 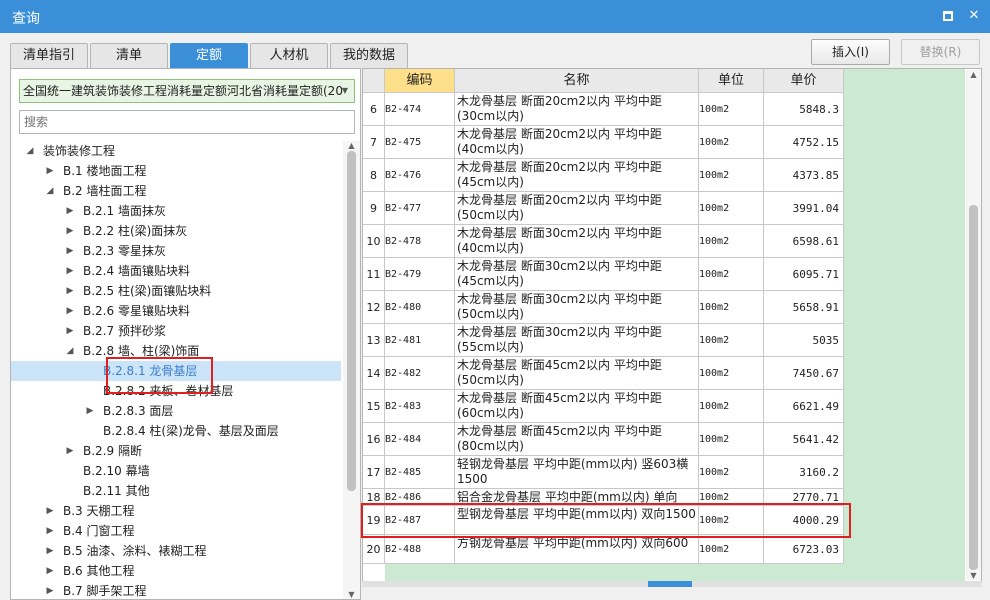 I want to click on grid-cell-price: 5641.42, so click(x=804, y=439).